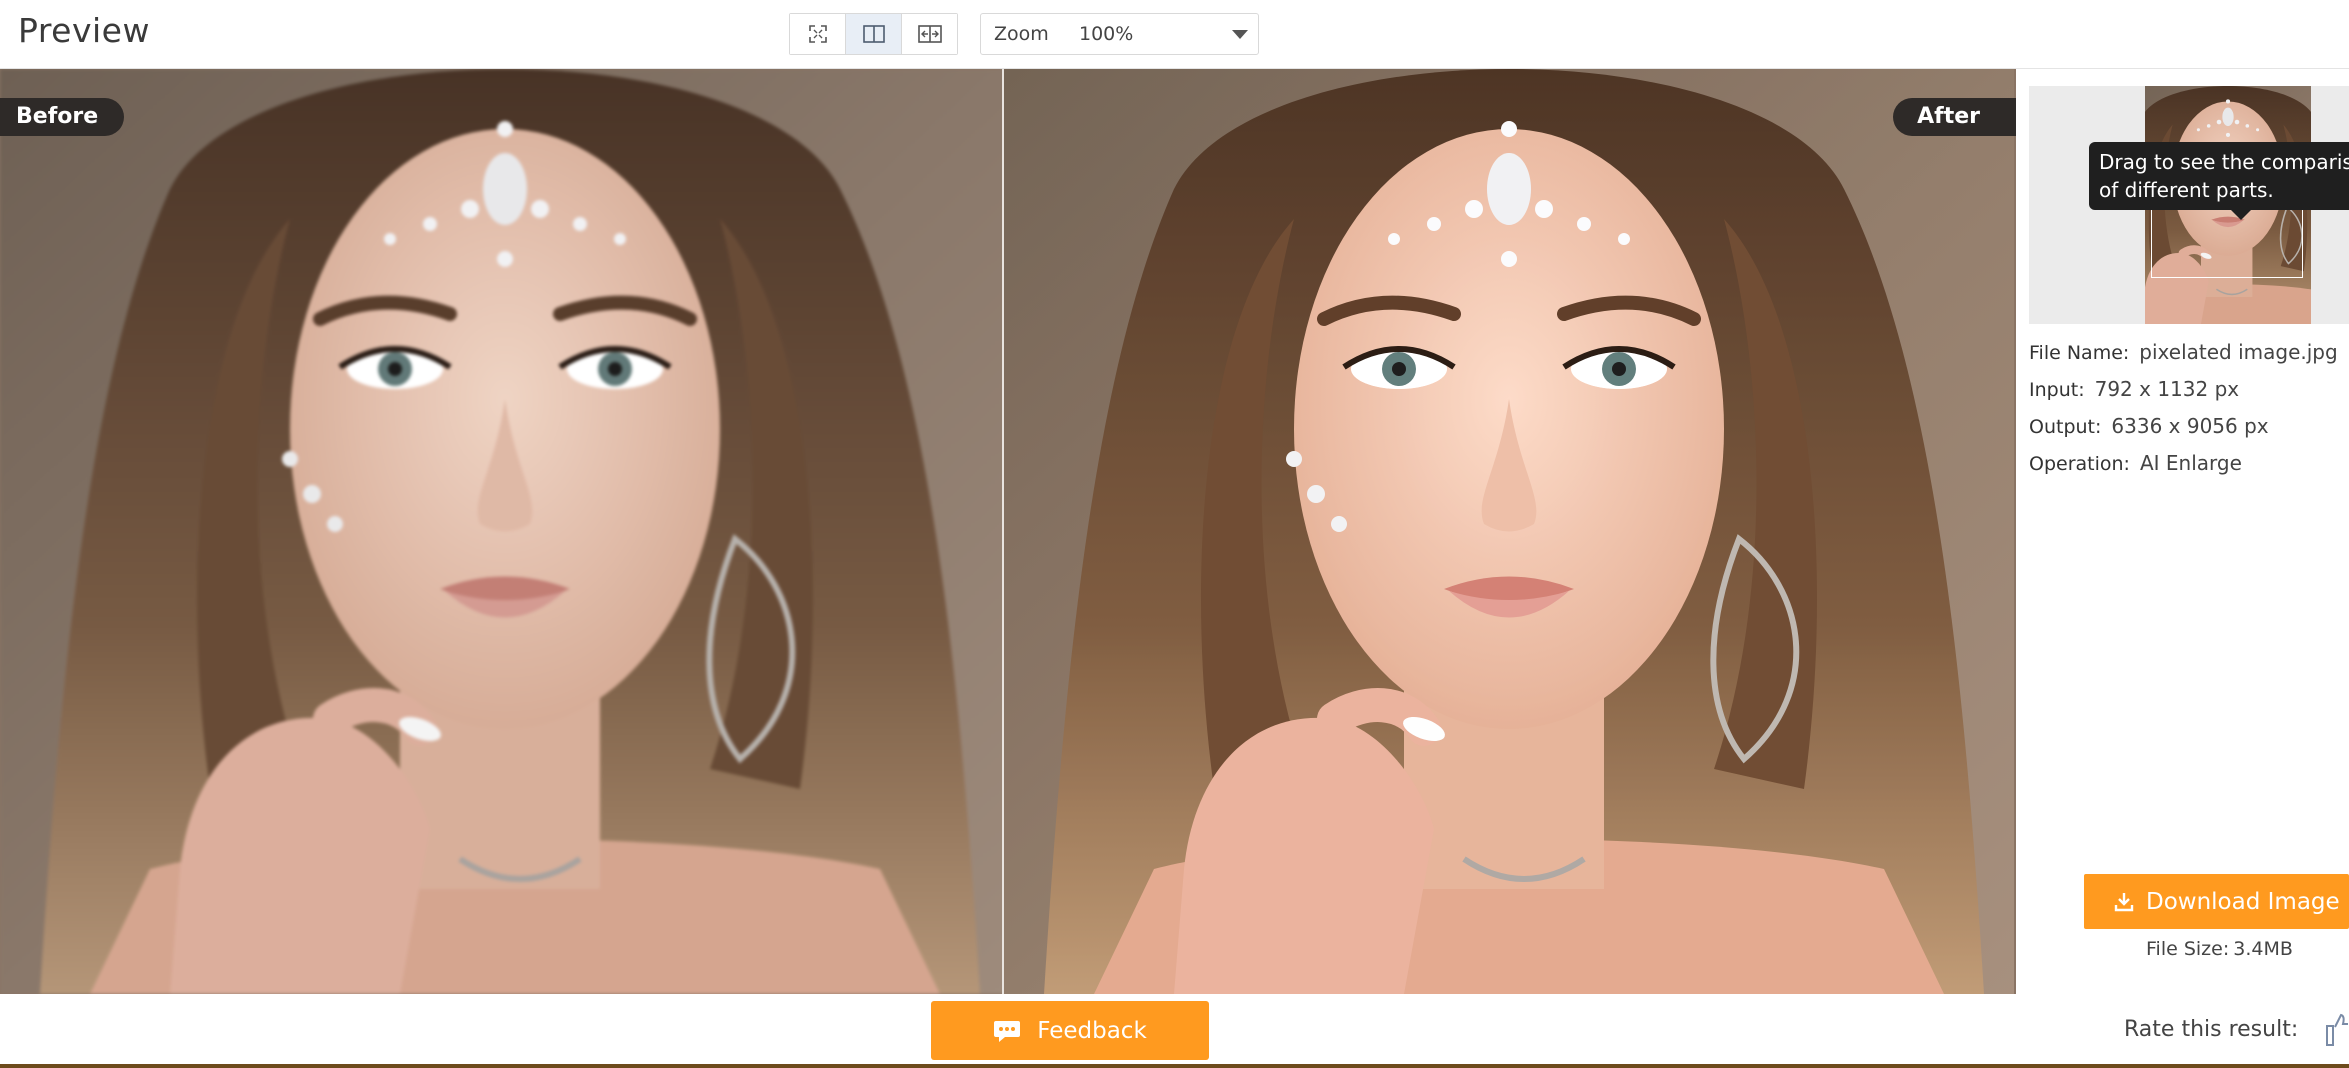 The height and width of the screenshot is (1068, 2349). I want to click on info-row-input: Input: 792 x 1132 px, so click(2189, 395).